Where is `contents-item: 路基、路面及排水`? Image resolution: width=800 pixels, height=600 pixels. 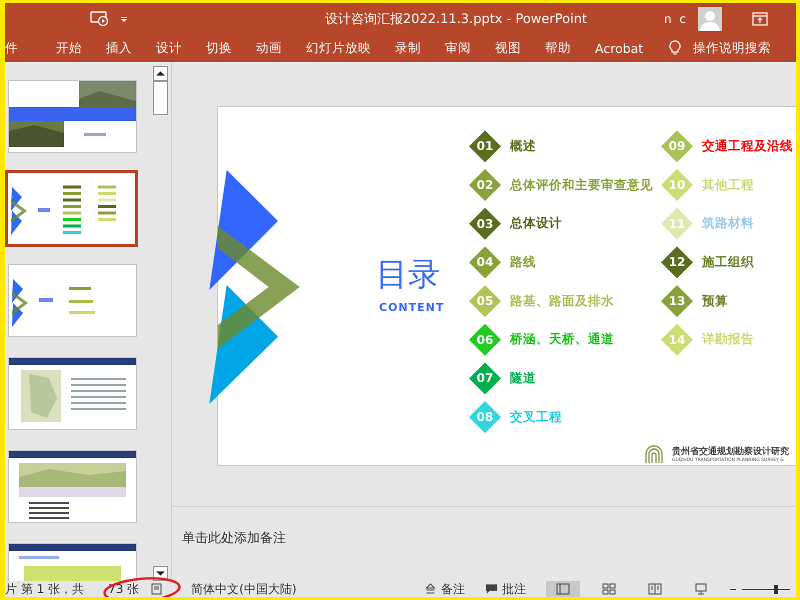 contents-item: 路基、路面及排水 is located at coordinates (562, 301).